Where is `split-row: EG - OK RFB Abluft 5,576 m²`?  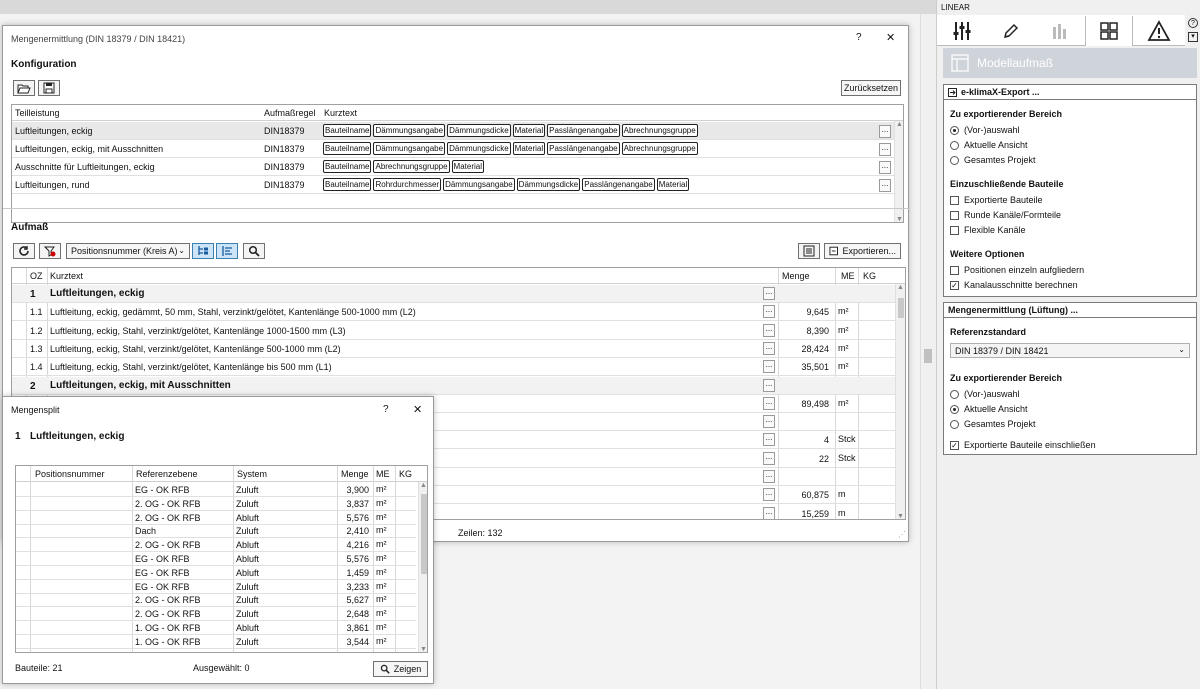 split-row: EG - OK RFB Abluft 5,576 m² is located at coordinates (216, 559).